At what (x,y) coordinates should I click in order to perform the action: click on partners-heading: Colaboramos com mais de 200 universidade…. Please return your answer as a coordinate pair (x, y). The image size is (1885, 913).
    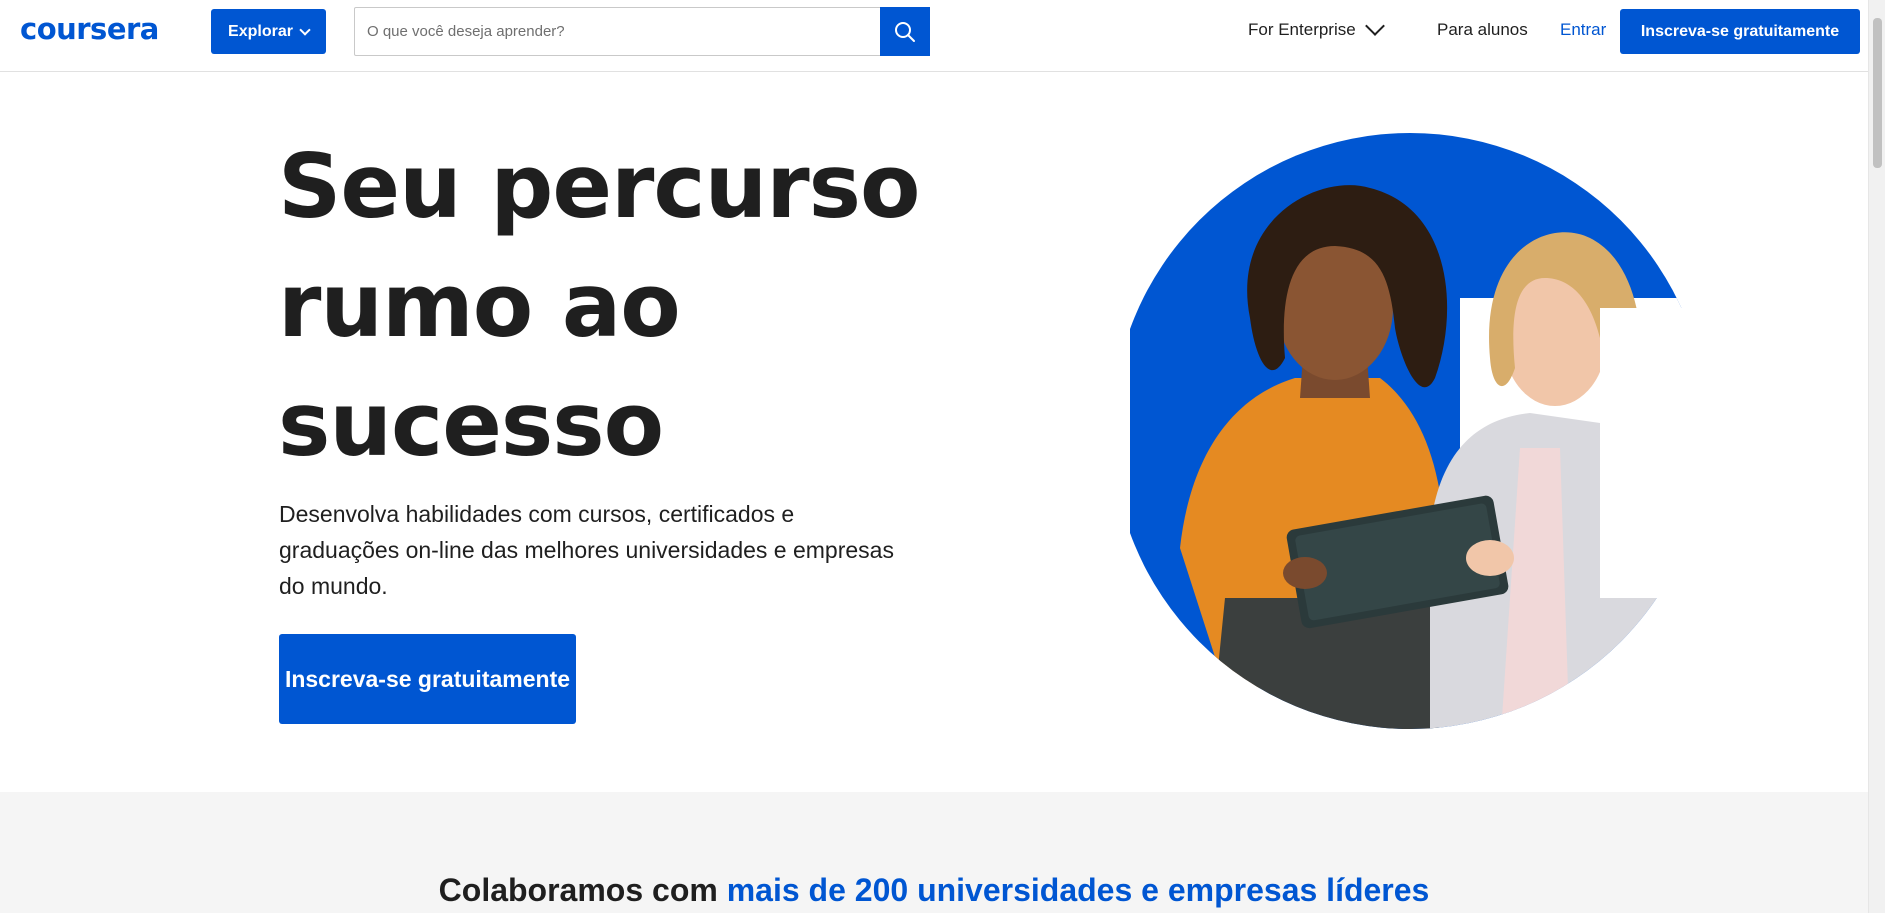
    Looking at the image, I should click on (934, 890).